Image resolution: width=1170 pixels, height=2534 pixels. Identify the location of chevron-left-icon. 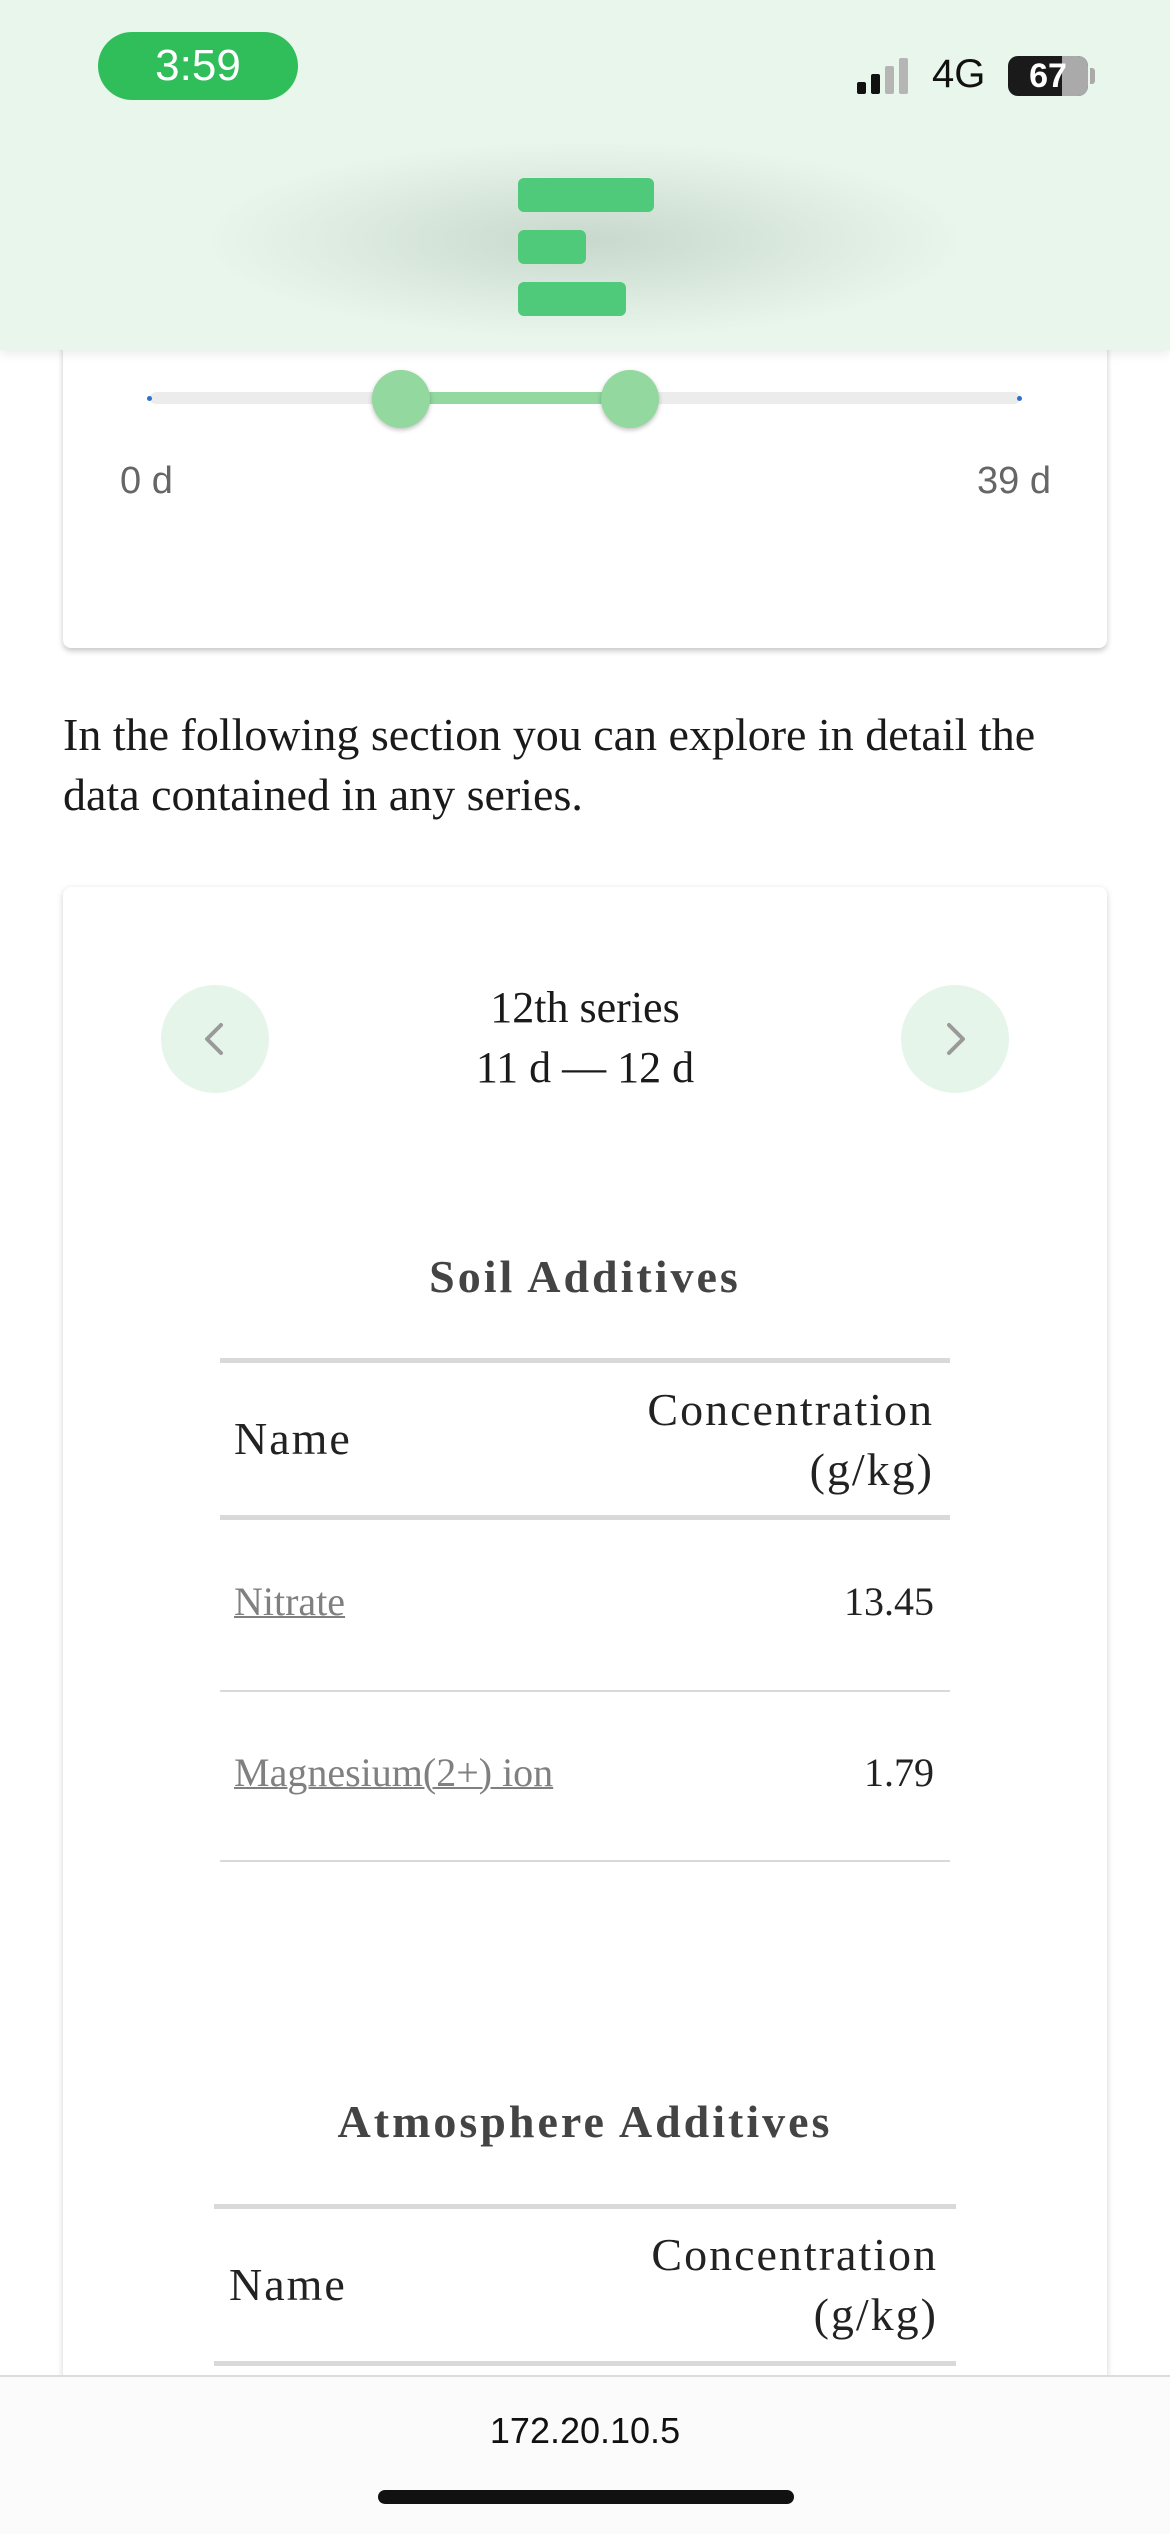
(214, 1039).